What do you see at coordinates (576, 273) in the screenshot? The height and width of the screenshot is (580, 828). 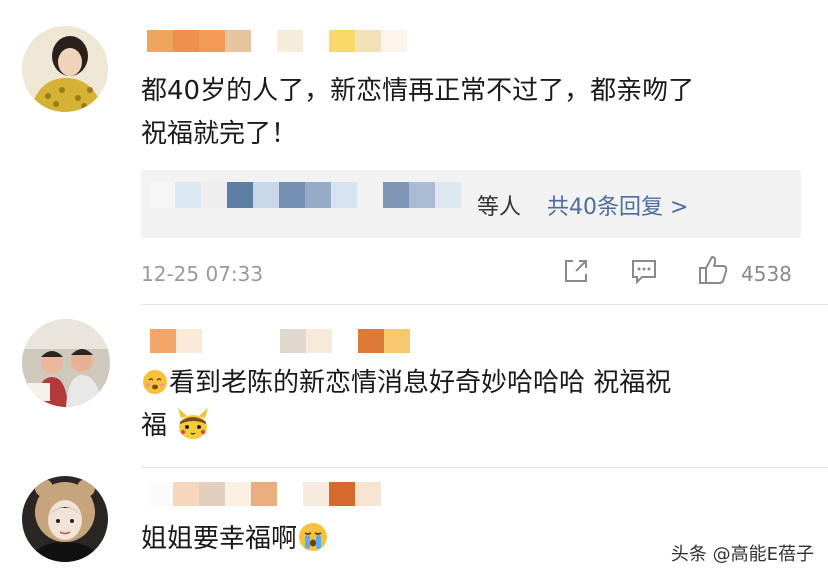 I see `share-icon` at bounding box center [576, 273].